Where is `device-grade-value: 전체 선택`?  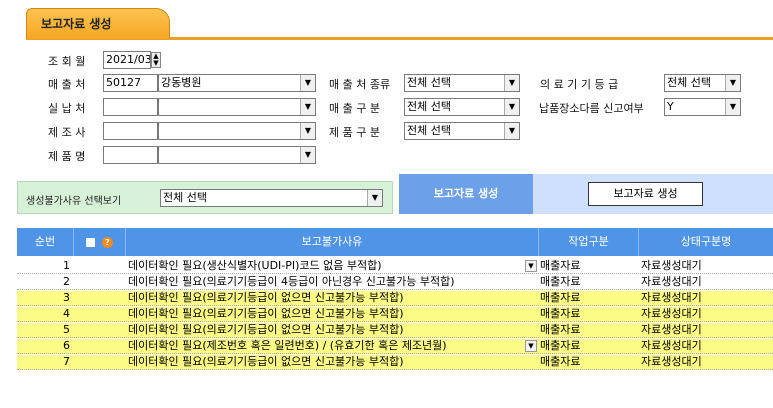 device-grade-value: 전체 선택 is located at coordinates (689, 82).